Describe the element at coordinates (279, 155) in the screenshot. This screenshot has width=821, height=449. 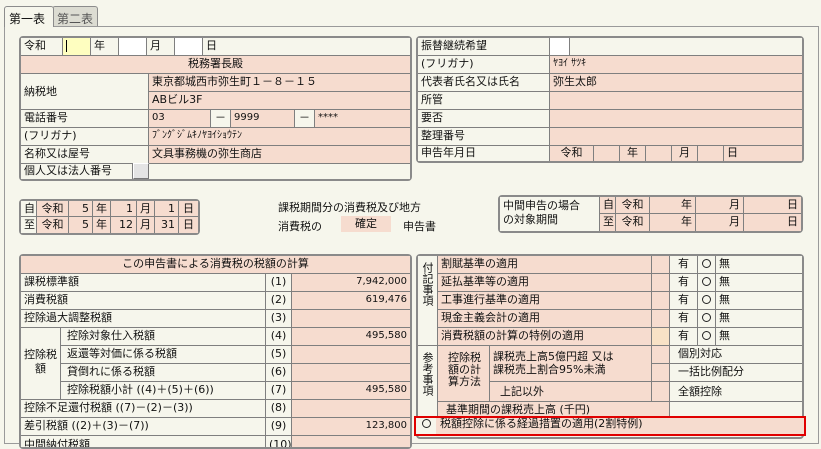
I see `business-name-input: 文具事務機の弥生商店` at that location.